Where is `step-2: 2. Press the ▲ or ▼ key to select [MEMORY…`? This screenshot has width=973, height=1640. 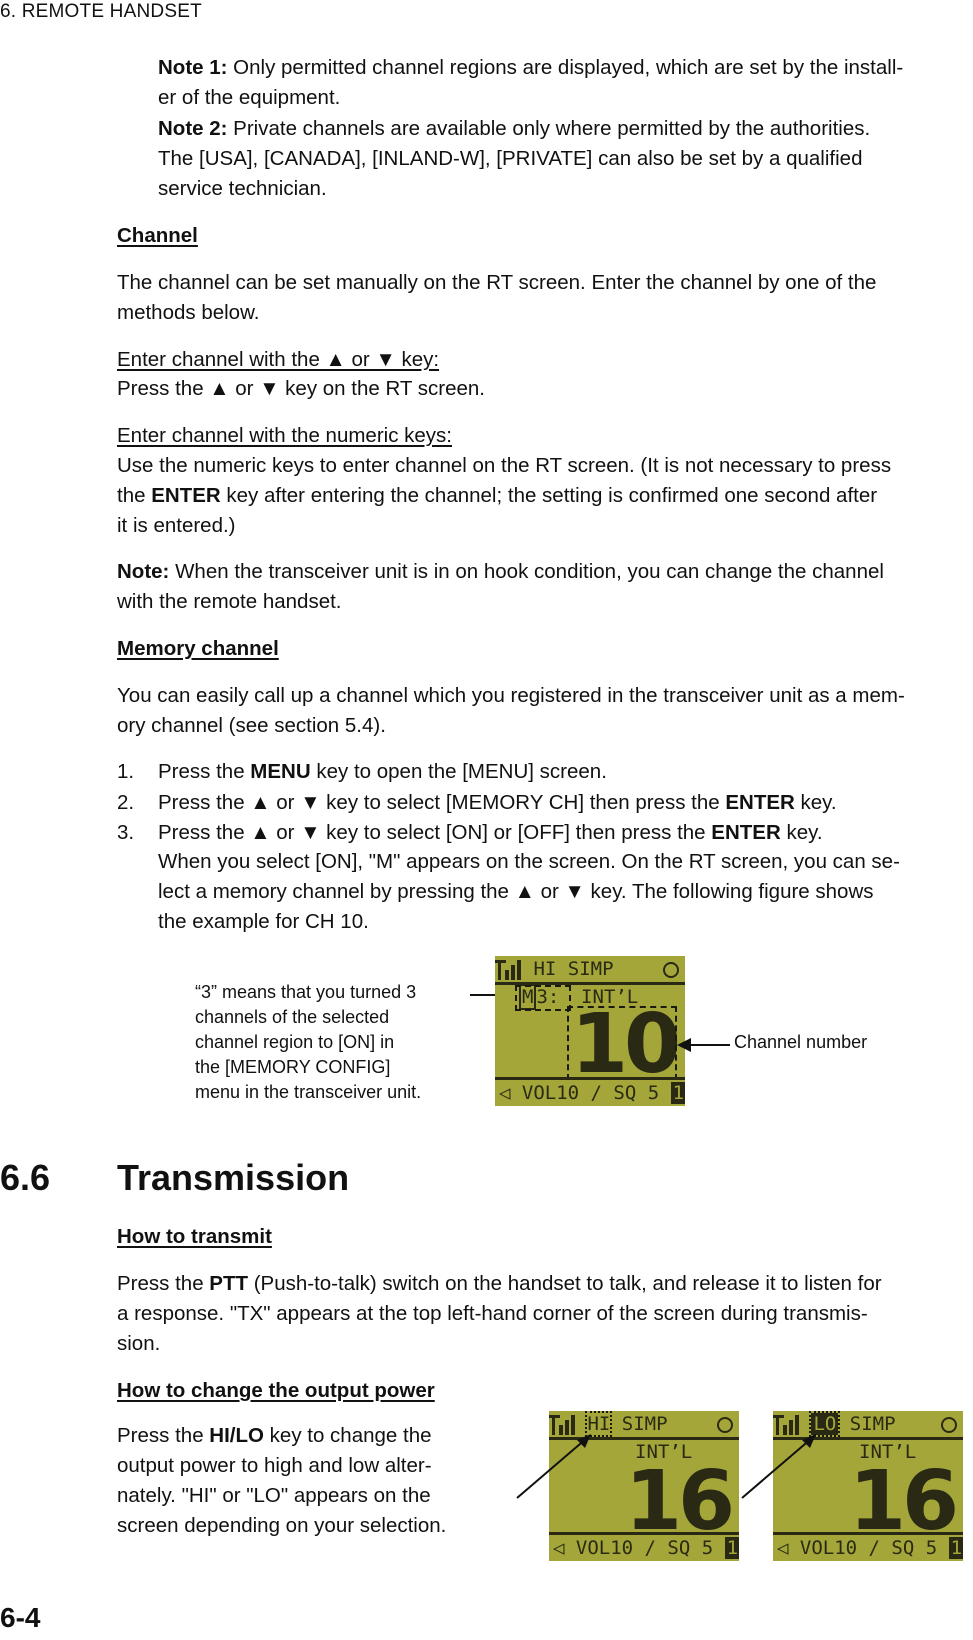
step-2: 2. Press the ▲ or ▼ key to select [MEMORY… is located at coordinates (477, 803).